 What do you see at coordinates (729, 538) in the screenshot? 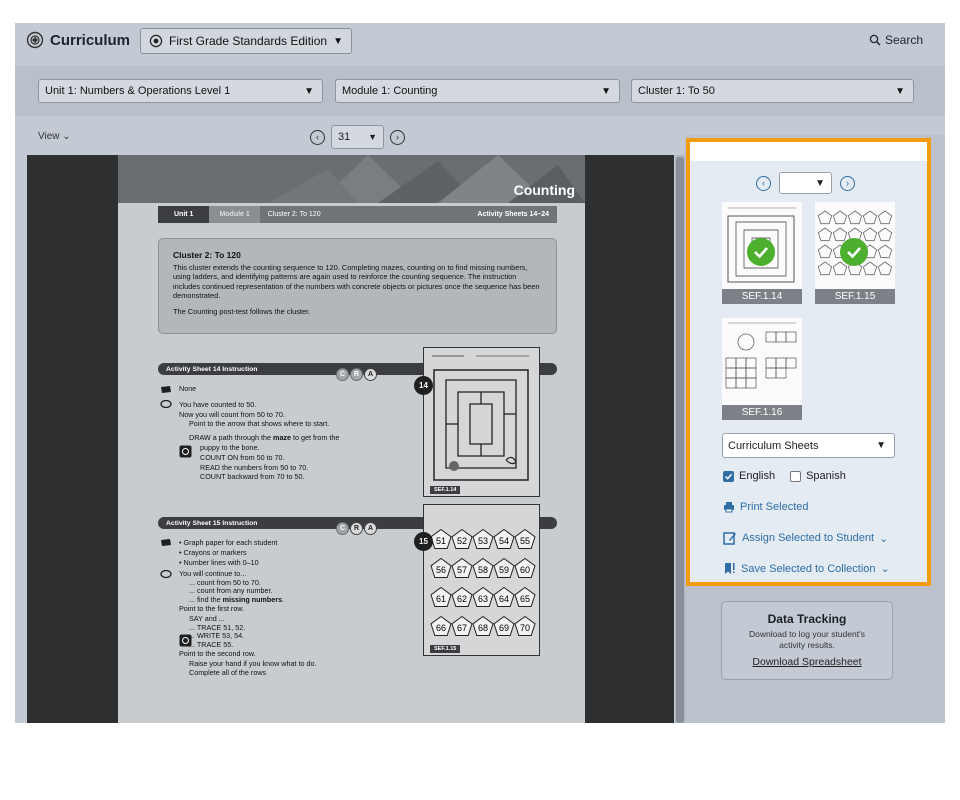
I see `assign-edit-icon` at bounding box center [729, 538].